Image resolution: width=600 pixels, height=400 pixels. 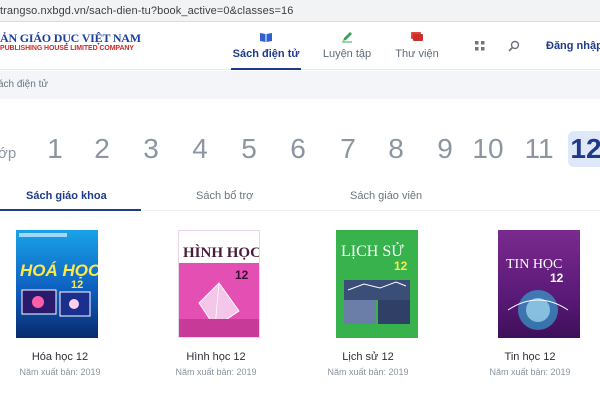 What do you see at coordinates (24, 84) in the screenshot?
I see `breadcrumb-current: ách điện tử` at bounding box center [24, 84].